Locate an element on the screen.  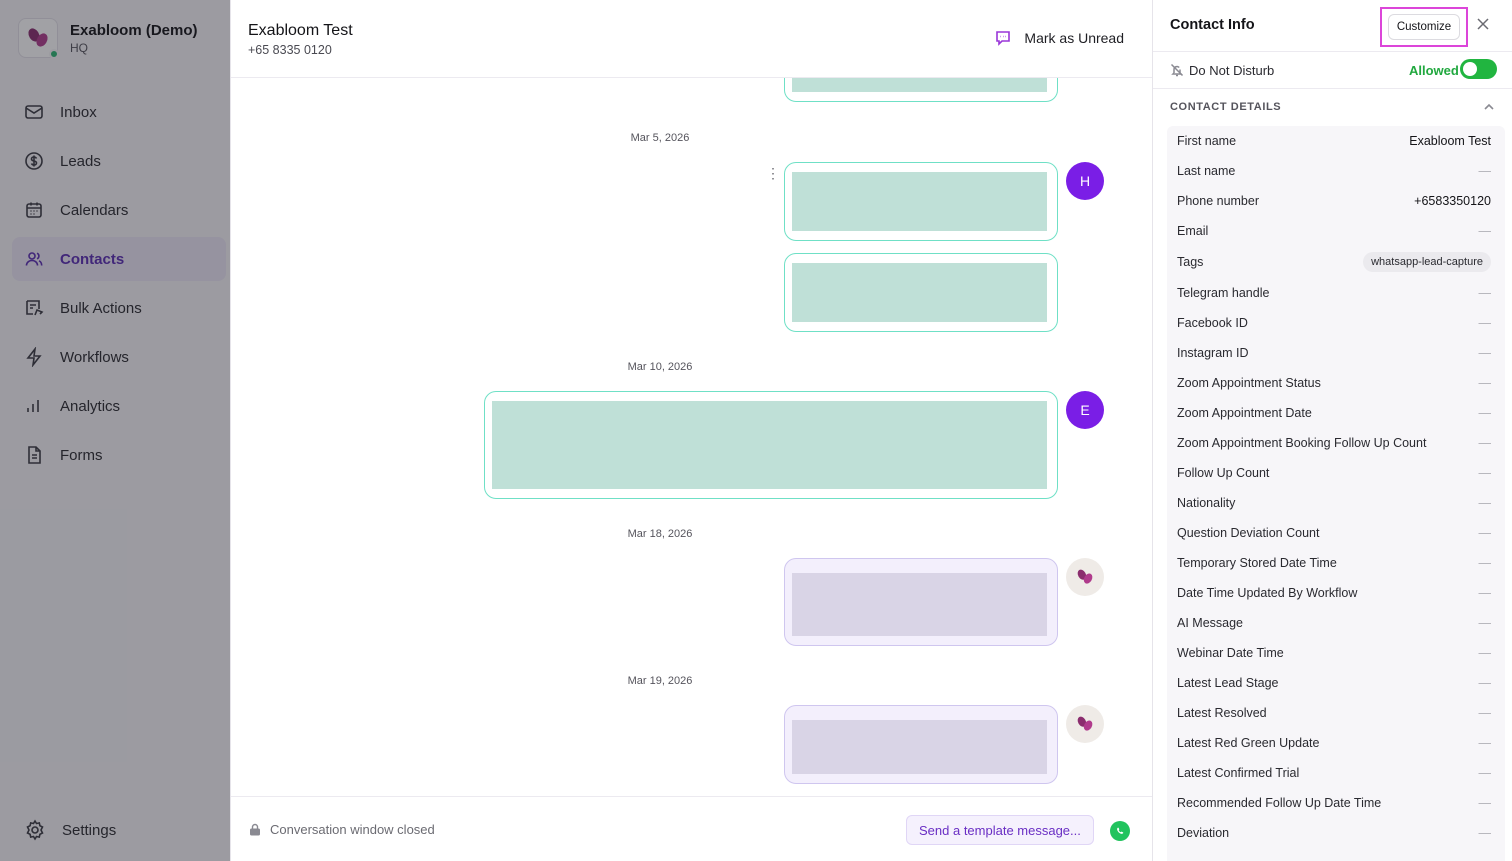
date-separator: Mar 18, 2026 is located at coordinates (660, 534).